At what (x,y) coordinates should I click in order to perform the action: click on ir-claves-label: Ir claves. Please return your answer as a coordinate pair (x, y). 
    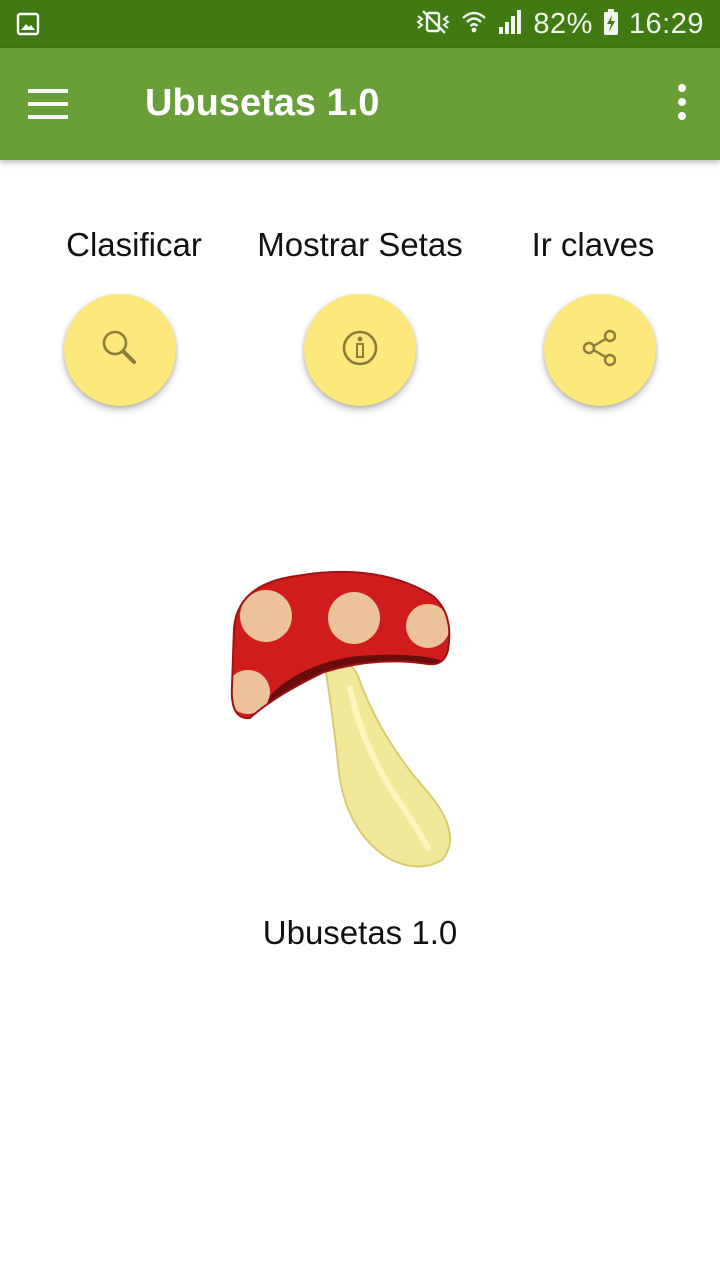
    Looking at the image, I should click on (593, 244).